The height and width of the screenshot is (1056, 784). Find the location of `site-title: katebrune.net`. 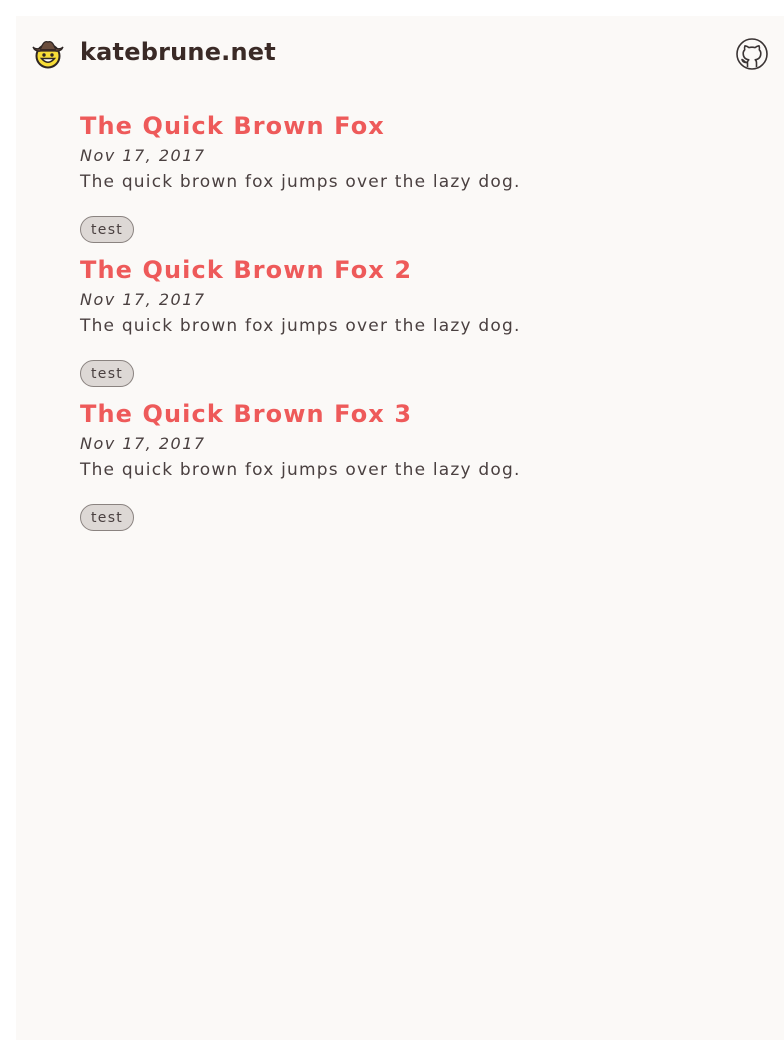

site-title: katebrune.net is located at coordinates (178, 52).